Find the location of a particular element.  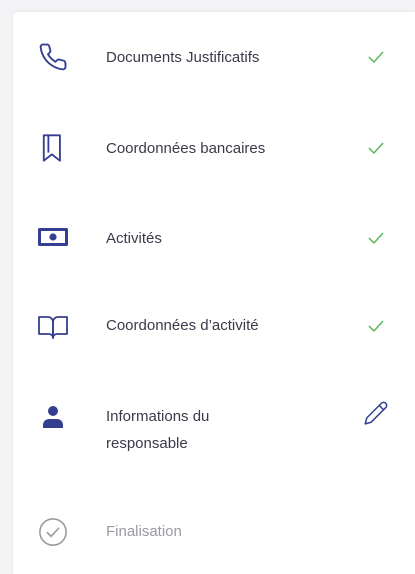

step-informations-responsable: Informations du responsable is located at coordinates (214, 430).